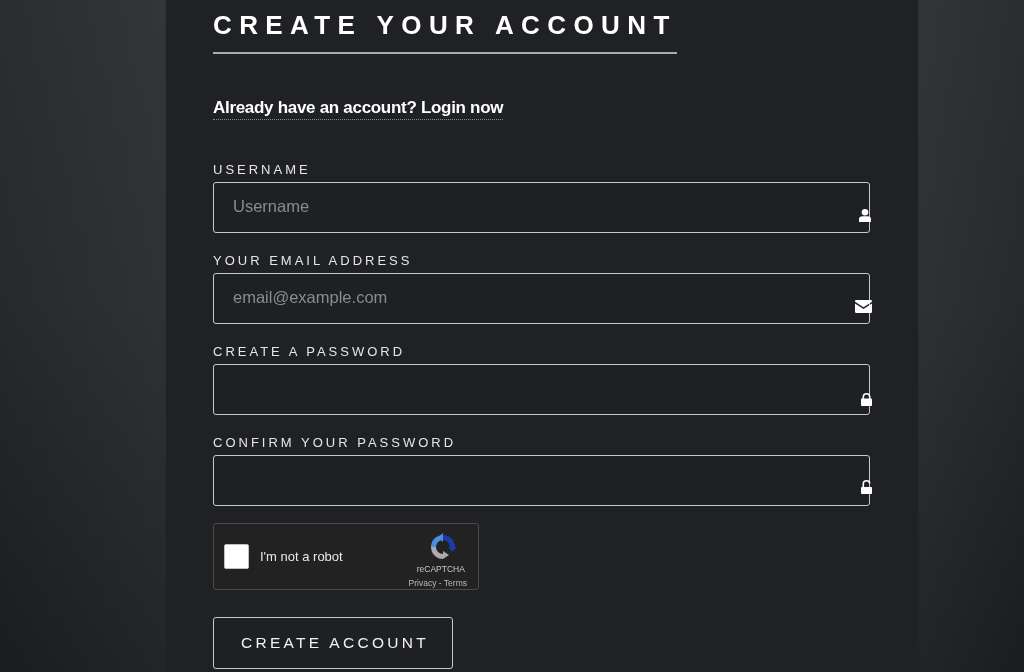 Image resolution: width=1024 pixels, height=672 pixels. What do you see at coordinates (236, 556) in the screenshot?
I see `captcha-checkbox` at bounding box center [236, 556].